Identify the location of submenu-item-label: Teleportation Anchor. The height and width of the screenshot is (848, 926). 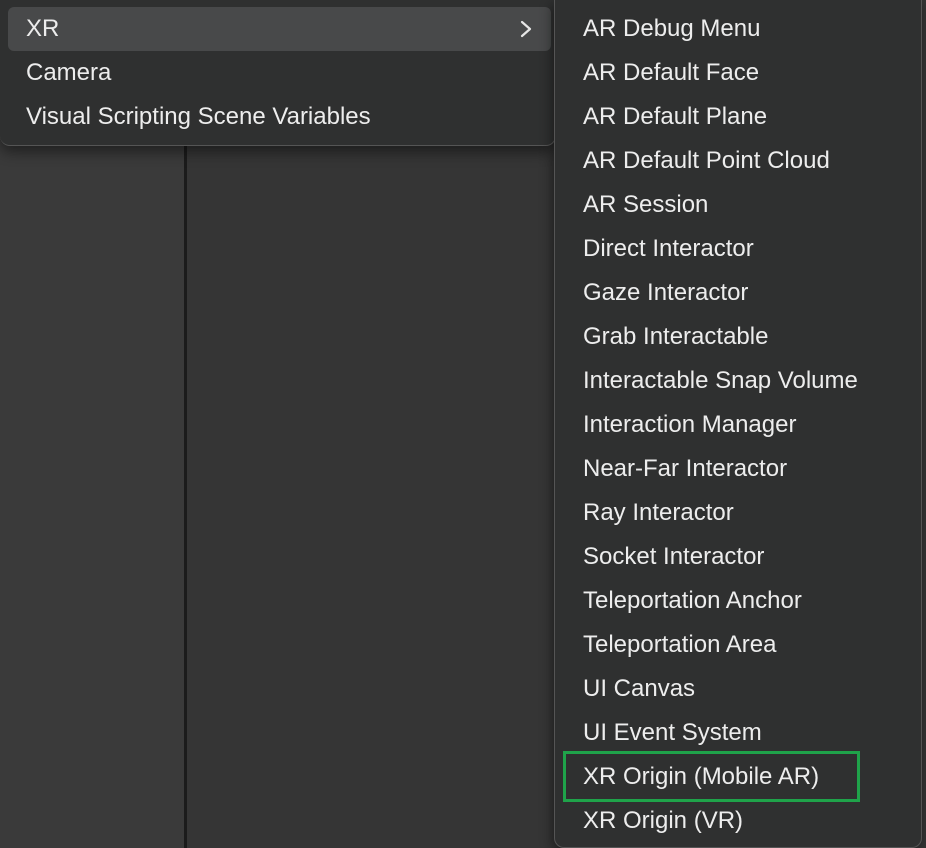
(692, 600).